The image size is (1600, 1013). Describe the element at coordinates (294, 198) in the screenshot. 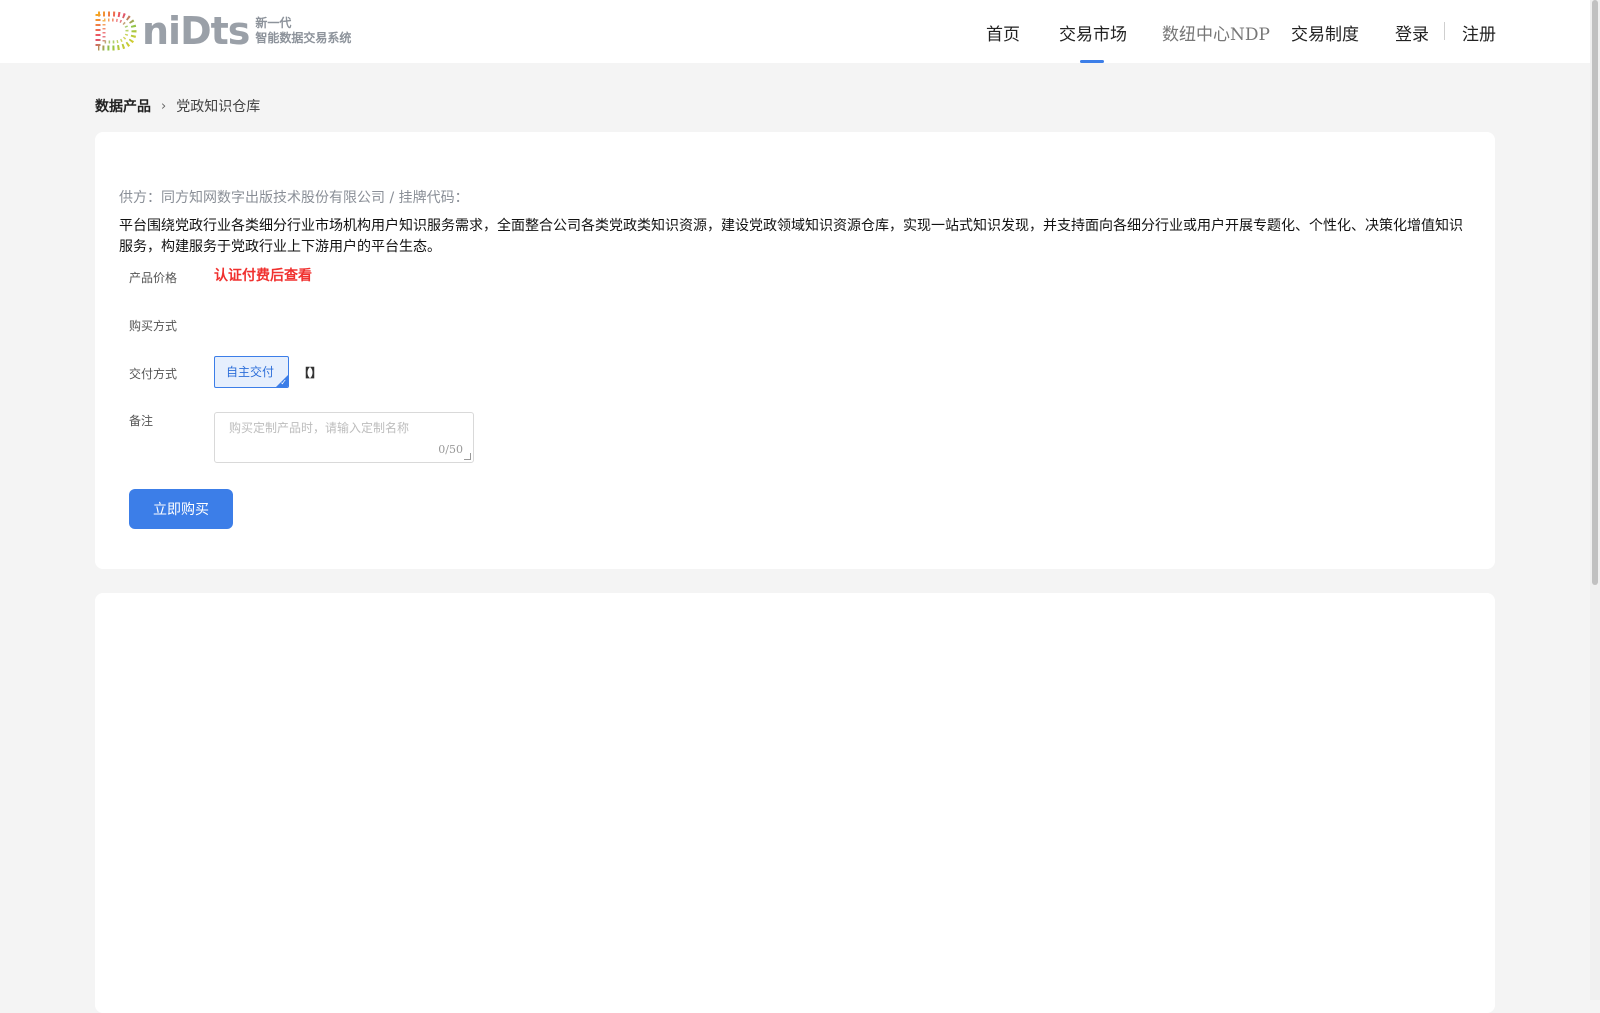

I see `supplier-info: 供方：同方知网数字出版技术股份有限公司 / 挂牌代码：` at that location.